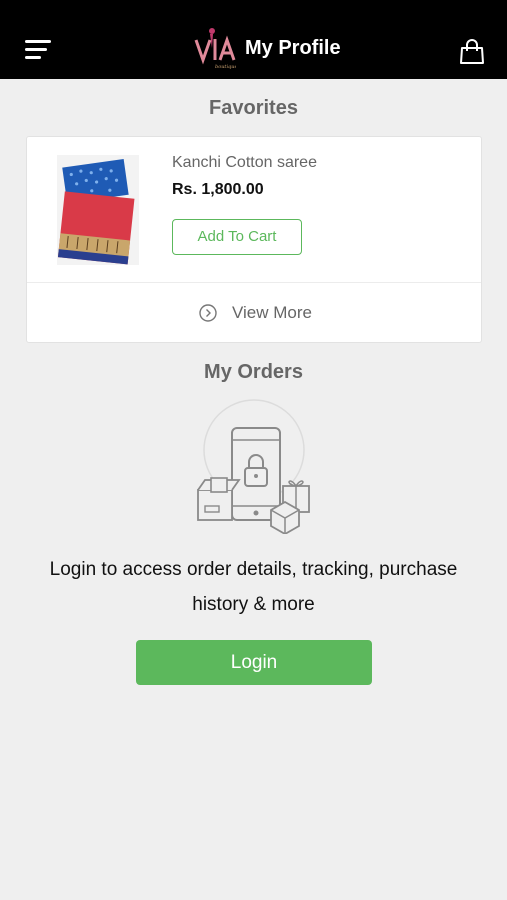 This screenshot has width=507, height=900. Describe the element at coordinates (215, 48) in the screenshot. I see `vila-boutique-logo: boutique` at that location.